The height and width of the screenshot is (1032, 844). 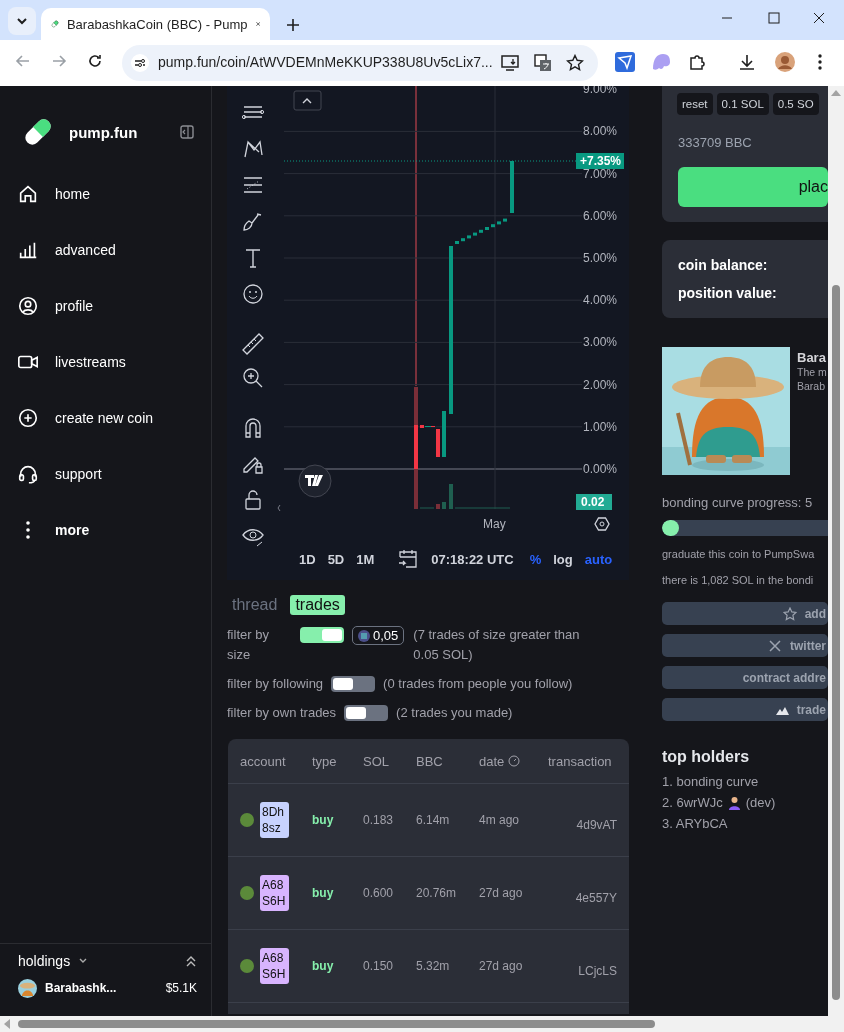 What do you see at coordinates (105, 474) in the screenshot?
I see `nav-item: support` at bounding box center [105, 474].